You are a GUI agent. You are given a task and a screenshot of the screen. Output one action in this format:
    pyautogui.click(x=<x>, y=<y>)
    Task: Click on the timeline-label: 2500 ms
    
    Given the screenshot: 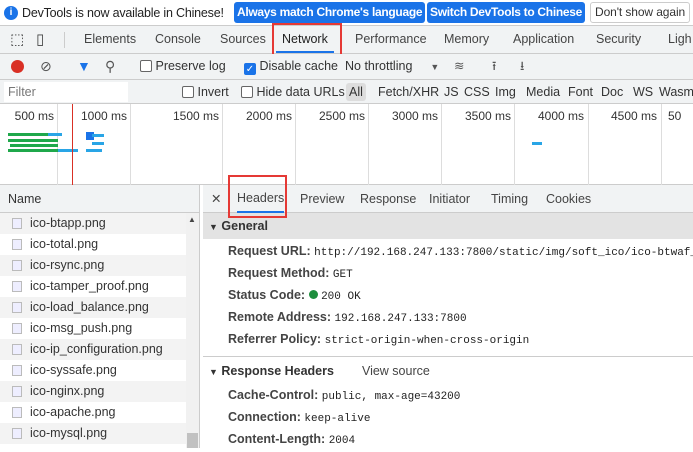 What is the action you would take?
    pyautogui.click(x=341, y=116)
    